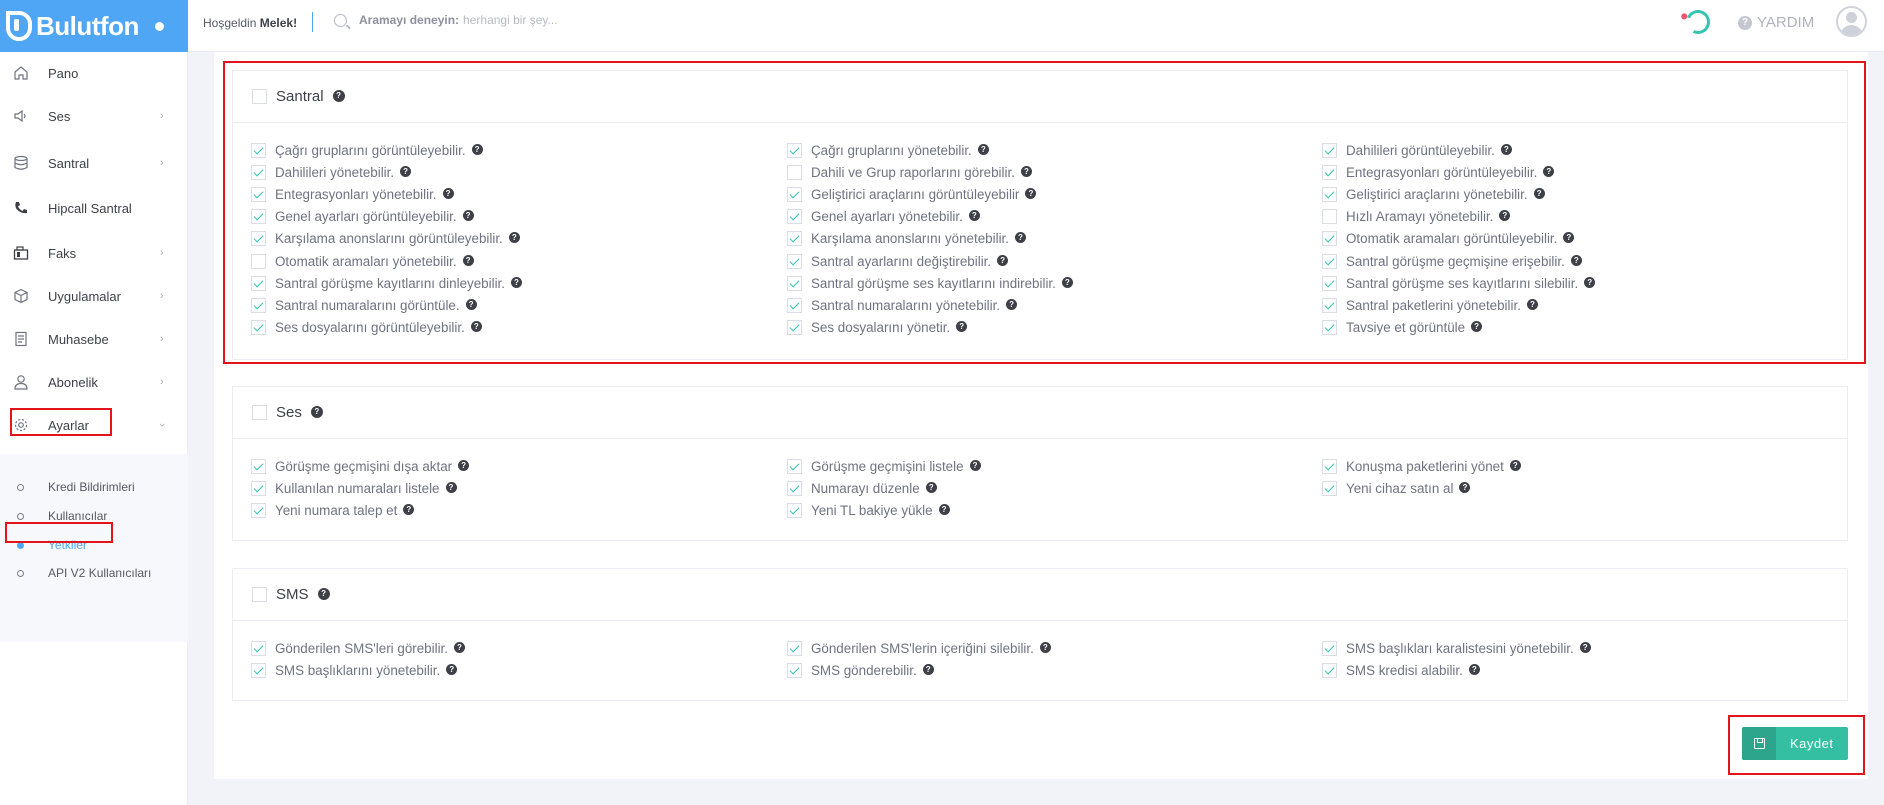 The width and height of the screenshot is (1884, 805). I want to click on permission-item: Konuşma paketlerini yönet?, so click(1421, 466).